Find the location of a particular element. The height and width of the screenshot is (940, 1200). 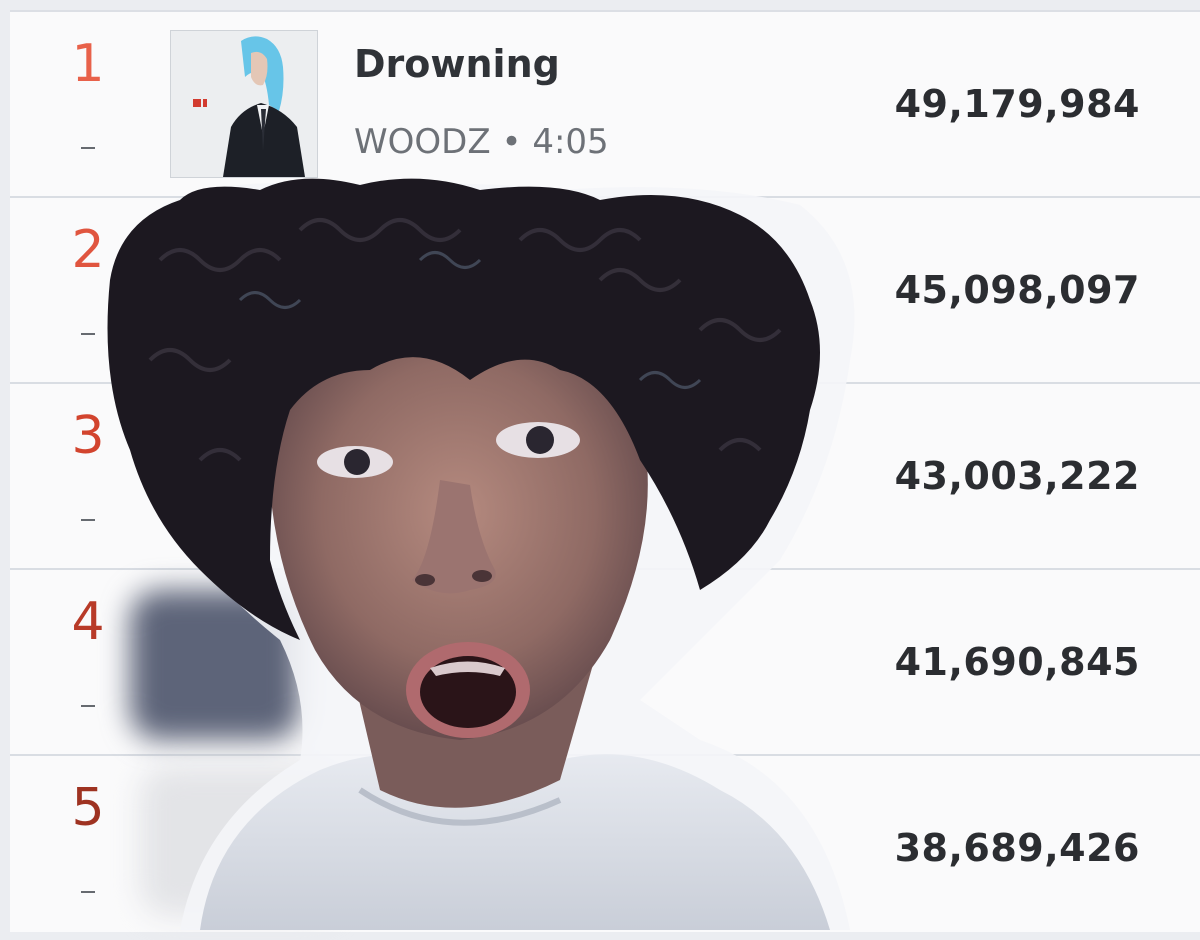

rank-number: 5 is located at coordinates (88, 808).